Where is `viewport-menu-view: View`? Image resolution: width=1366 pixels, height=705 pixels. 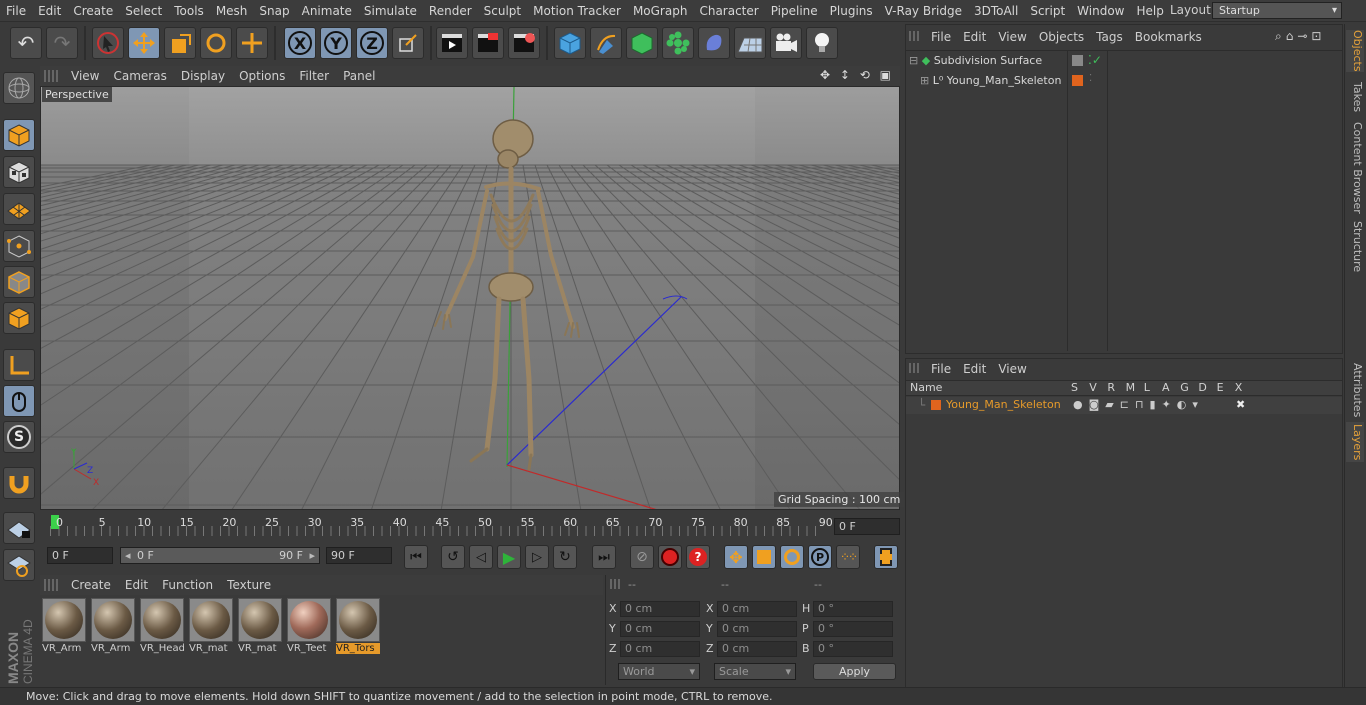 viewport-menu-view: View is located at coordinates (85, 76).